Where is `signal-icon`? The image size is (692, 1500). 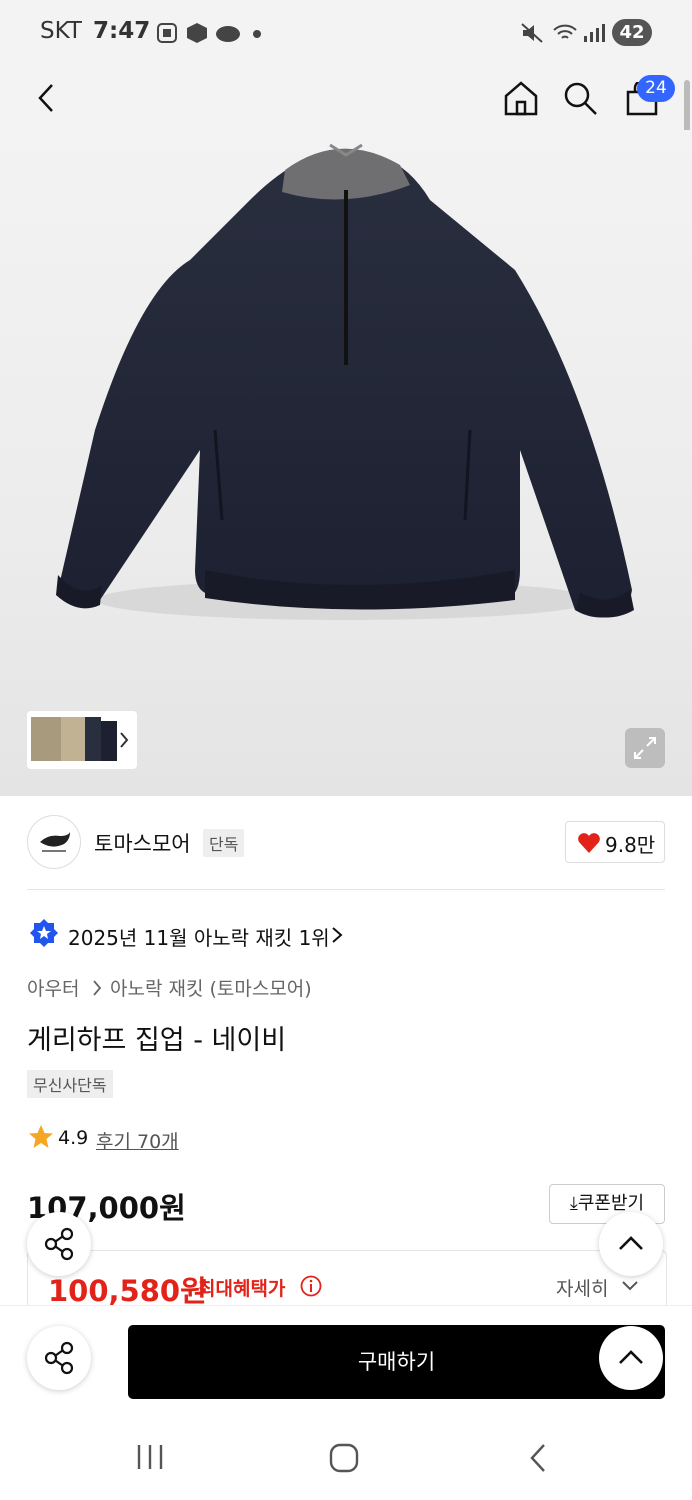 signal-icon is located at coordinates (594, 33).